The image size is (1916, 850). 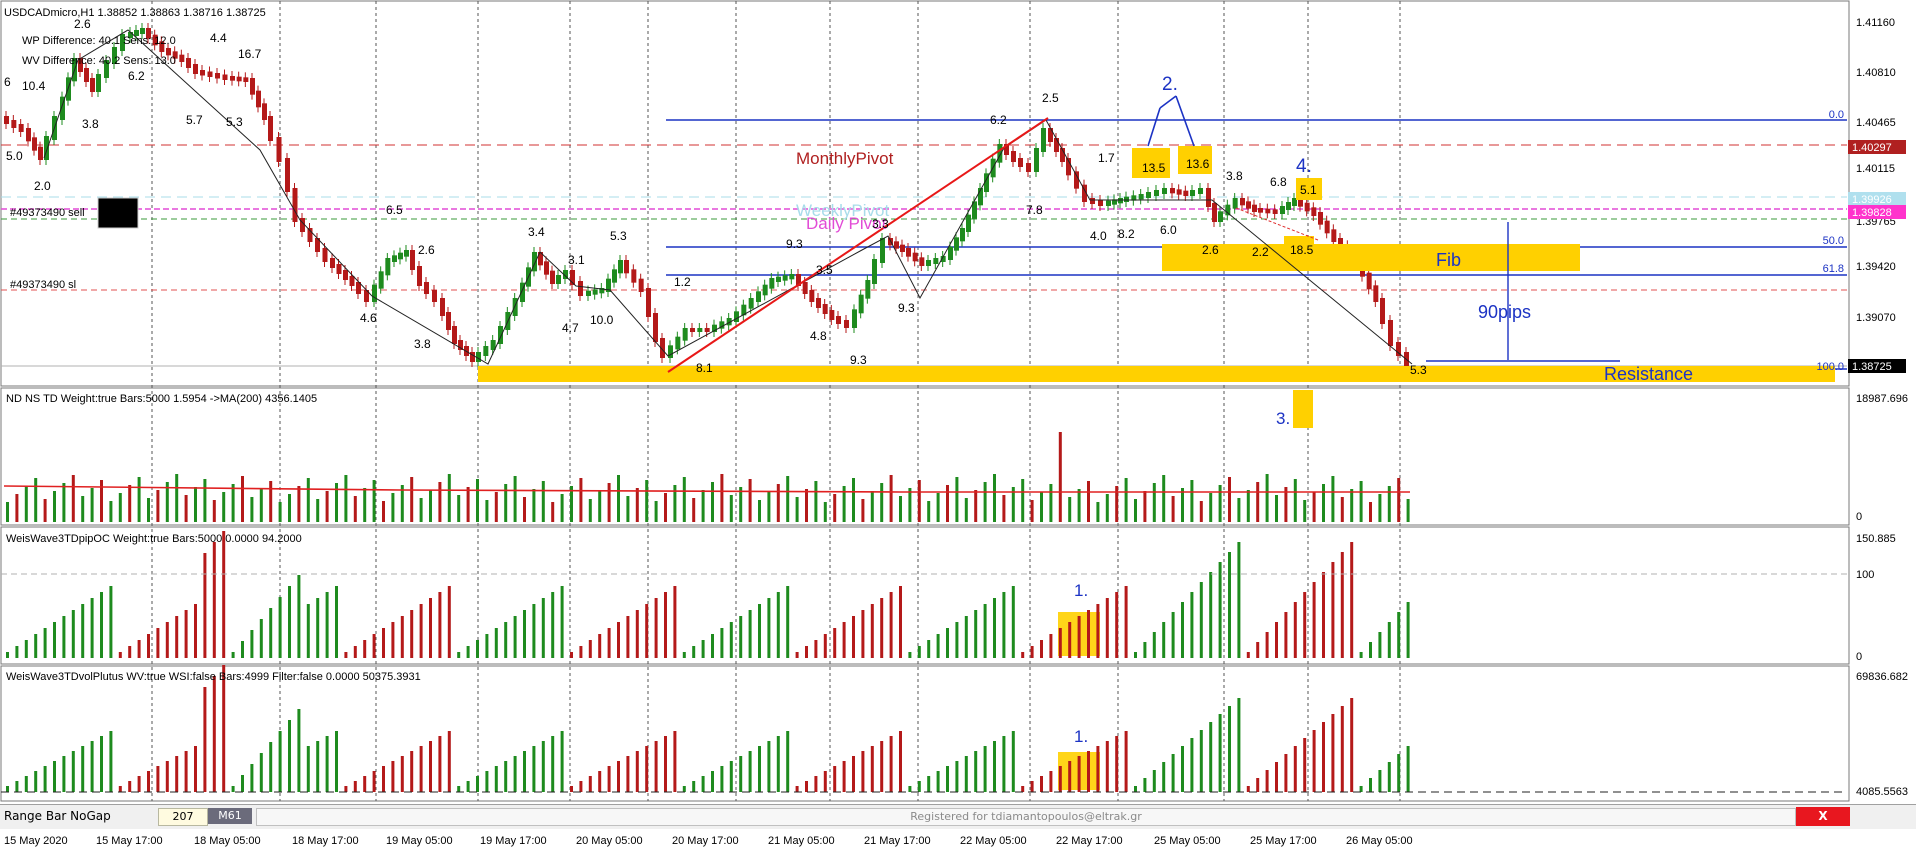 I want to click on bar-count-field: 207, so click(x=183, y=817).